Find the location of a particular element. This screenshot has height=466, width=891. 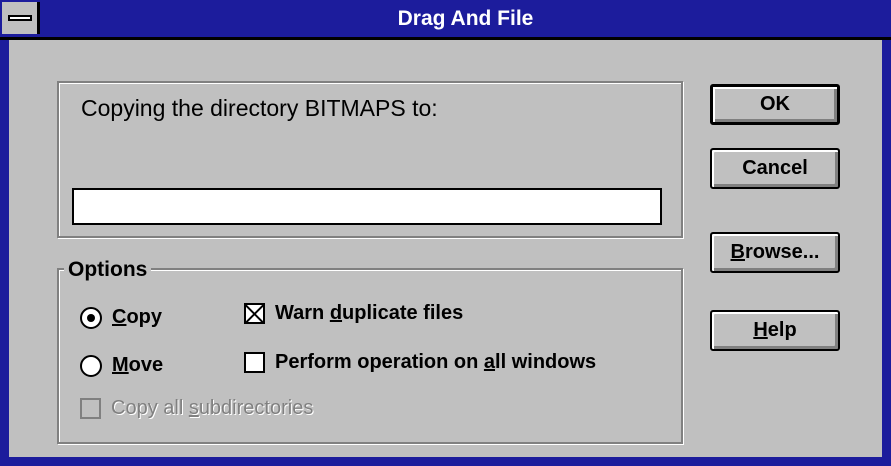

help-button: Help is located at coordinates (775, 330).